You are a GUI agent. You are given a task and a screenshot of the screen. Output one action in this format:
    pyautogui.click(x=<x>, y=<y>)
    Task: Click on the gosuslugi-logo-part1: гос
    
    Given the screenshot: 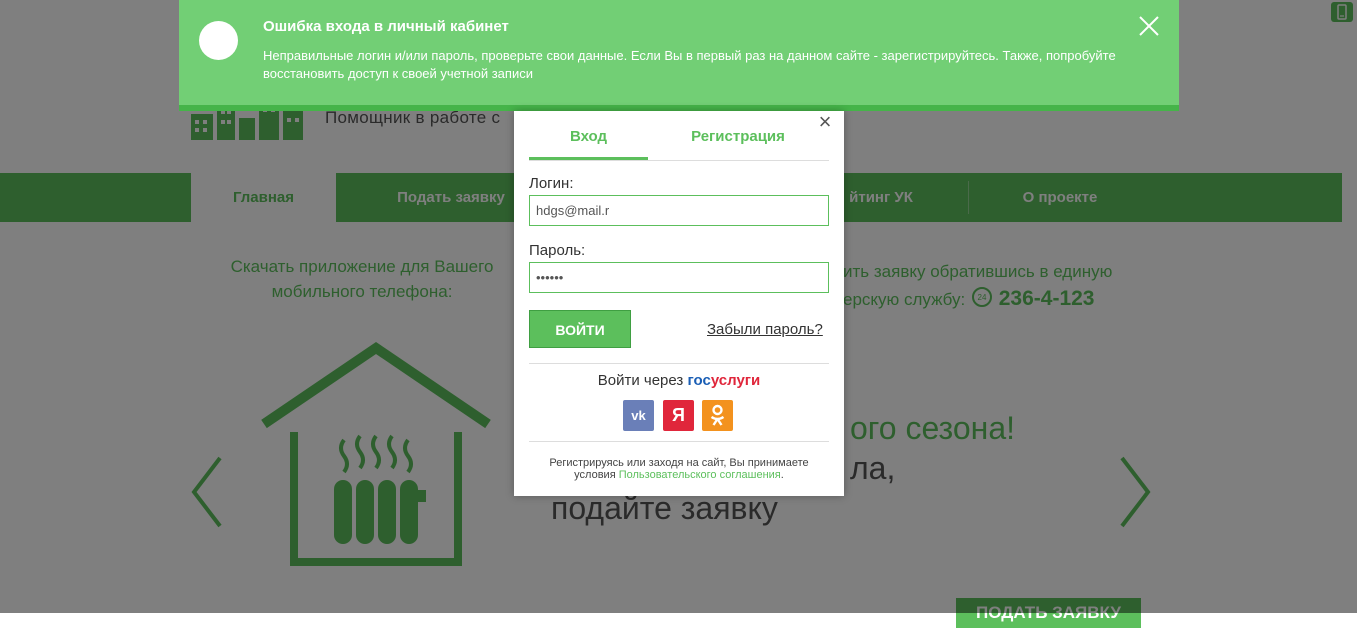 What is the action you would take?
    pyautogui.click(x=699, y=380)
    